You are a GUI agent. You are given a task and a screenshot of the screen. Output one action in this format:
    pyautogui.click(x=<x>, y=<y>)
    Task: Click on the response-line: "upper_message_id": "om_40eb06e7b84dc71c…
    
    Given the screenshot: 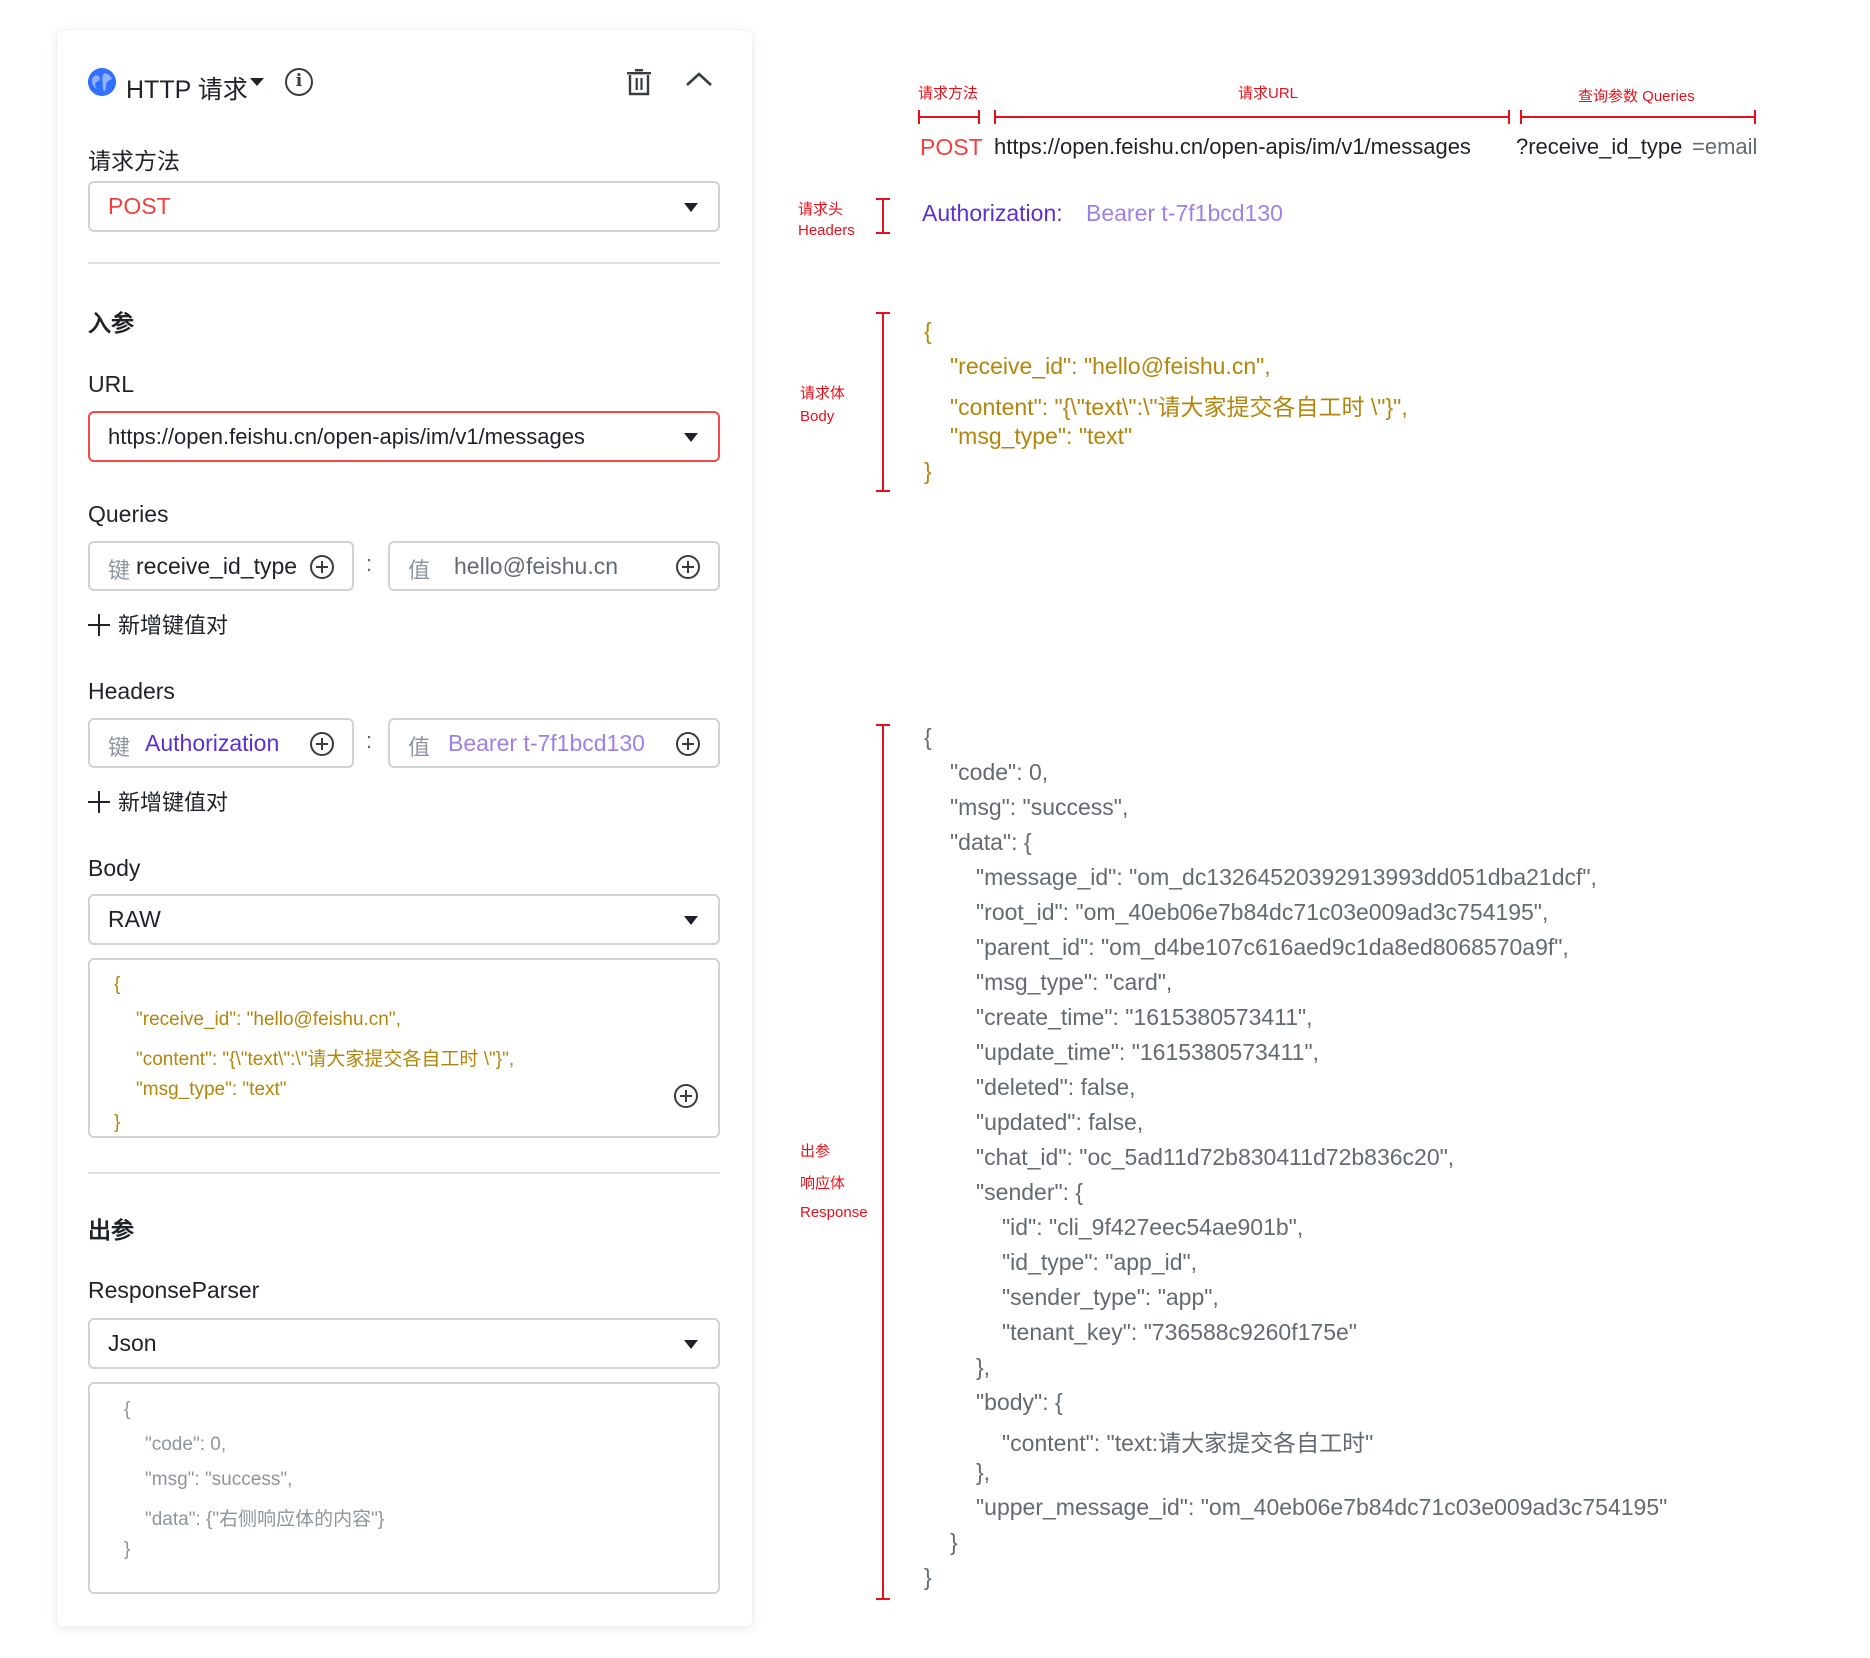 What is the action you would take?
    pyautogui.click(x=1322, y=1507)
    